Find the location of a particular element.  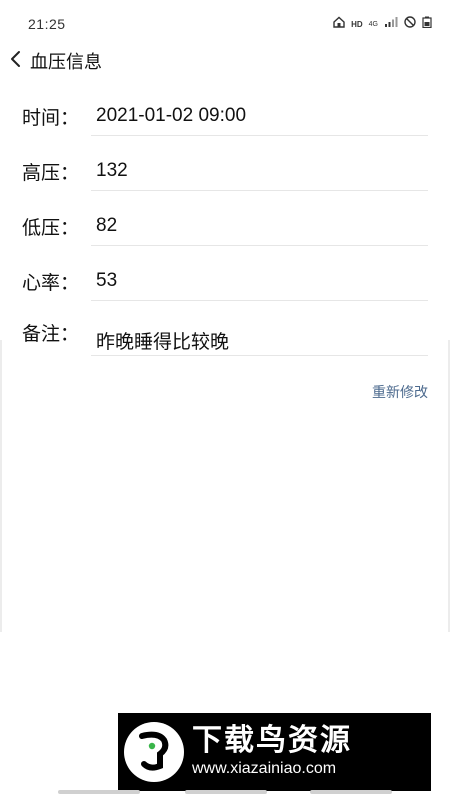

back-button is located at coordinates (16, 61).